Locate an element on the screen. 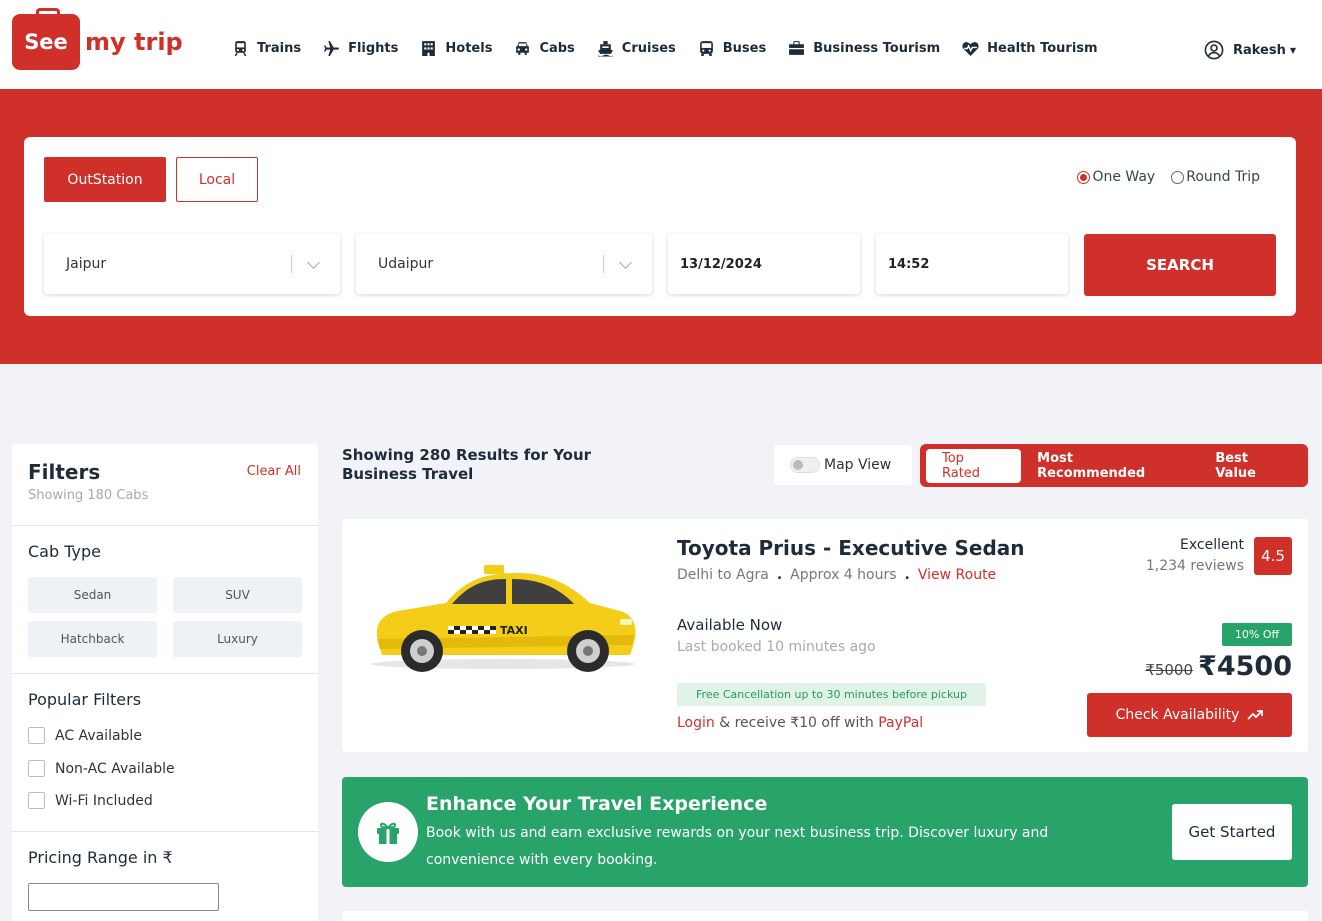  train-icon is located at coordinates (240, 48).